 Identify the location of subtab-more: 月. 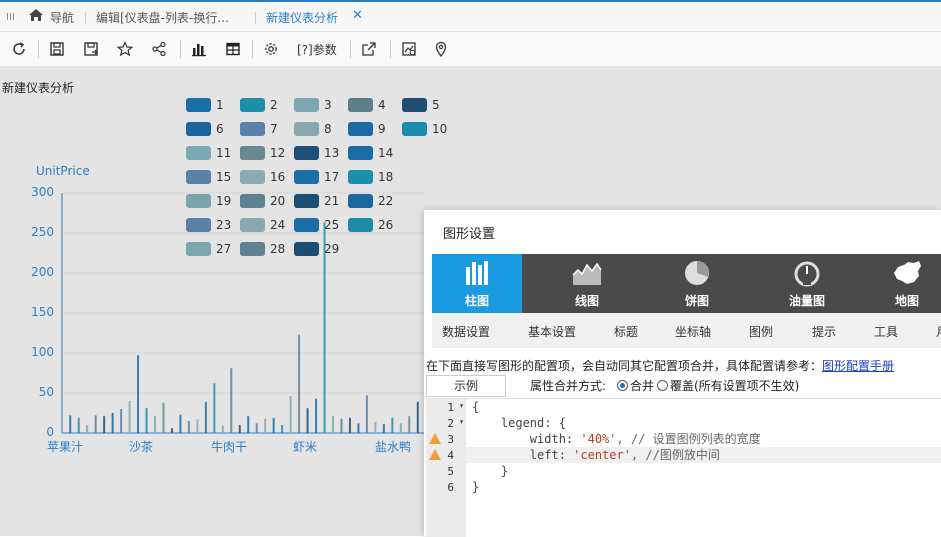
(938, 331).